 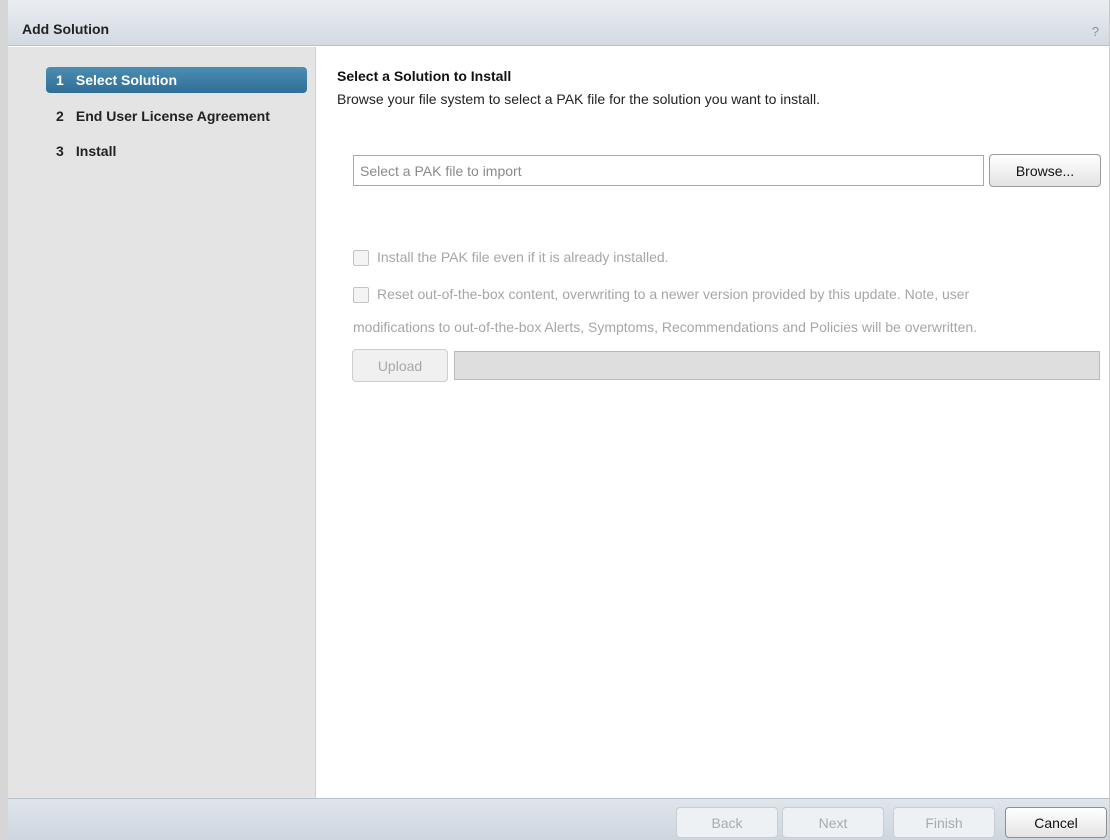 What do you see at coordinates (126, 80) in the screenshot?
I see `step-label: Select Solution` at bounding box center [126, 80].